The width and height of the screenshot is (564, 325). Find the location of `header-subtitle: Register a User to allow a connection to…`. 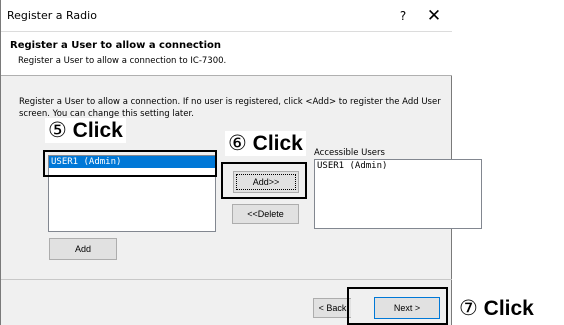

header-subtitle: Register a User to allow a connection to… is located at coordinates (122, 61).